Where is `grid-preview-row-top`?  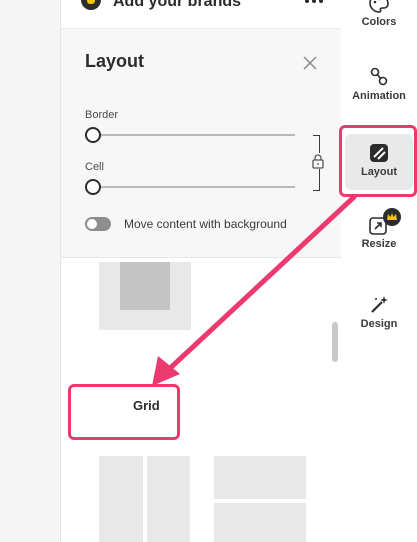 grid-preview-row-top is located at coordinates (260, 477).